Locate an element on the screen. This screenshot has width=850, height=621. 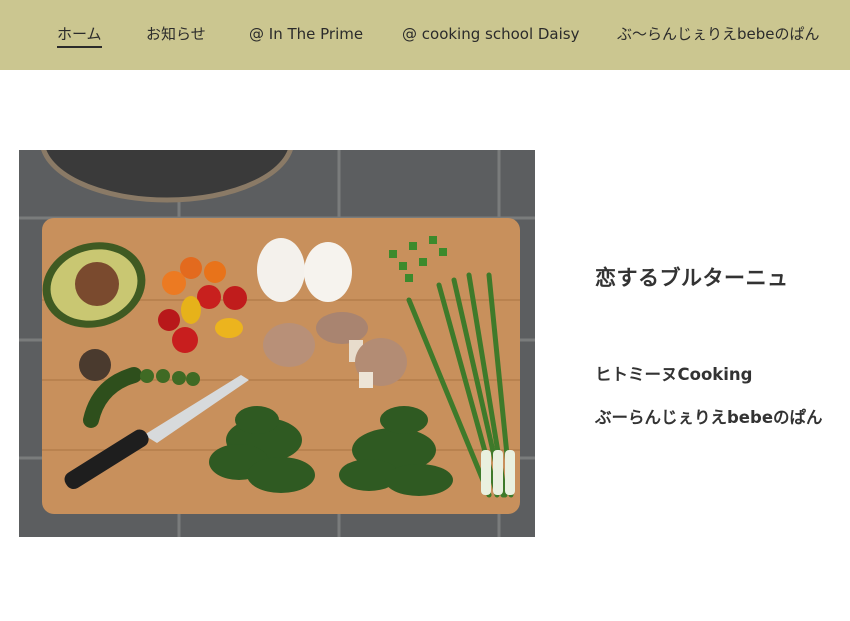
link-bebe-pan: ぶーらんじぇりえbebeのぱん is located at coordinates (709, 416).